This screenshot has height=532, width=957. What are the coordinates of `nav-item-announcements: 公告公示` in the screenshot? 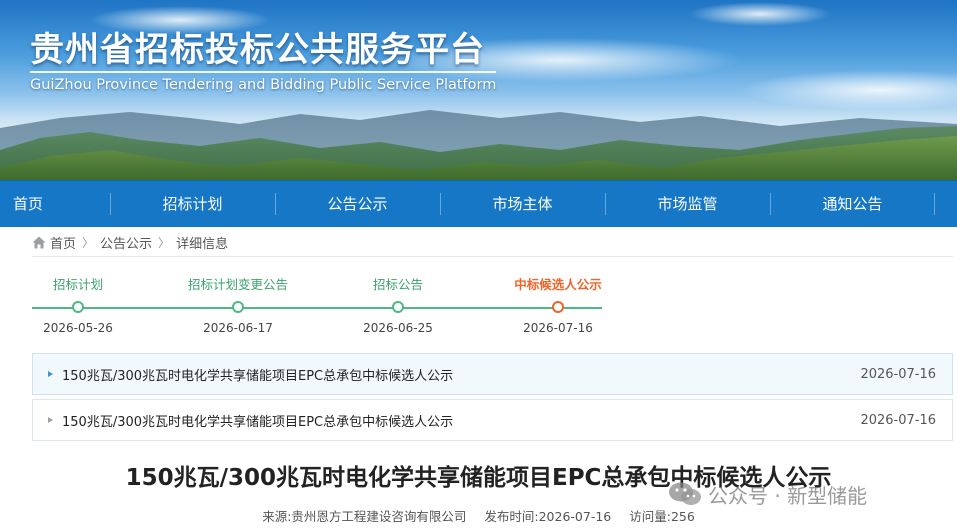 It's located at (357, 204).